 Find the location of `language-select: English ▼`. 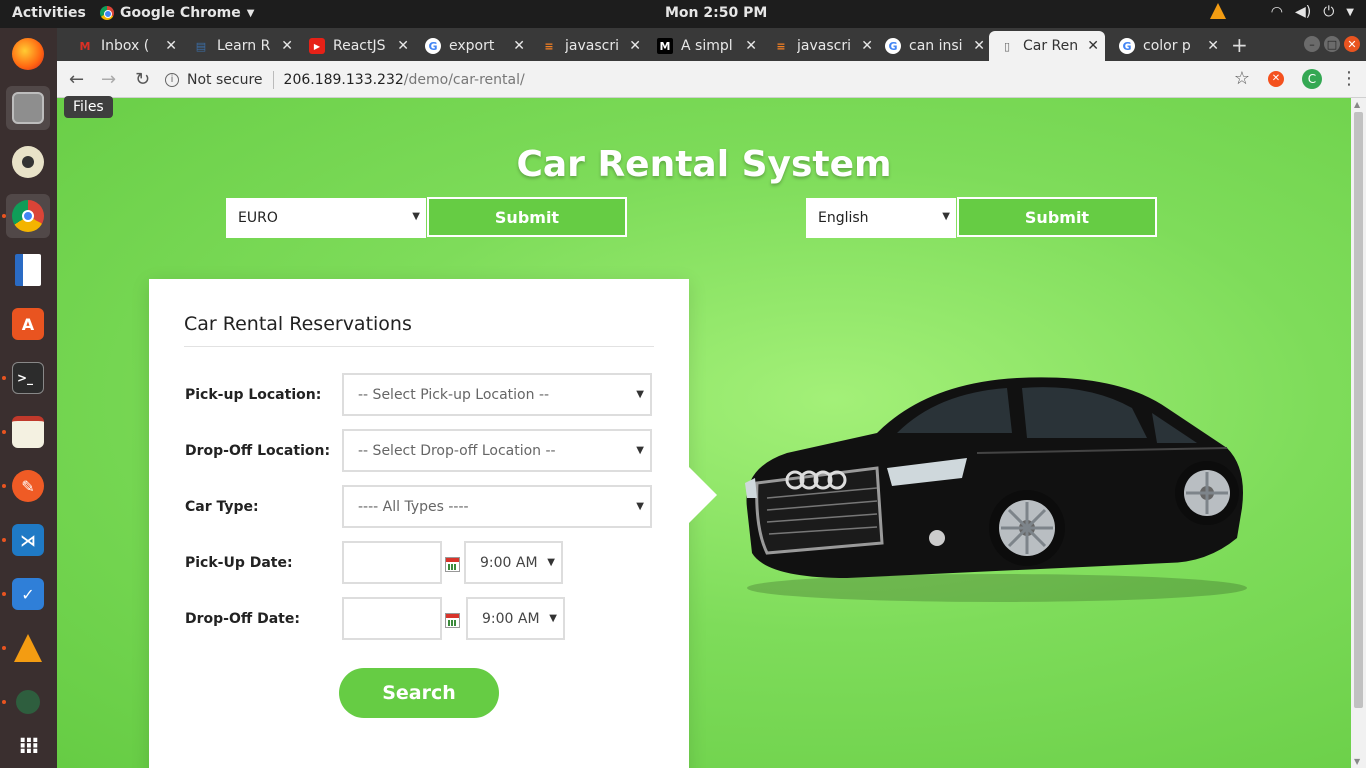

language-select: English ▼ is located at coordinates (881, 218).